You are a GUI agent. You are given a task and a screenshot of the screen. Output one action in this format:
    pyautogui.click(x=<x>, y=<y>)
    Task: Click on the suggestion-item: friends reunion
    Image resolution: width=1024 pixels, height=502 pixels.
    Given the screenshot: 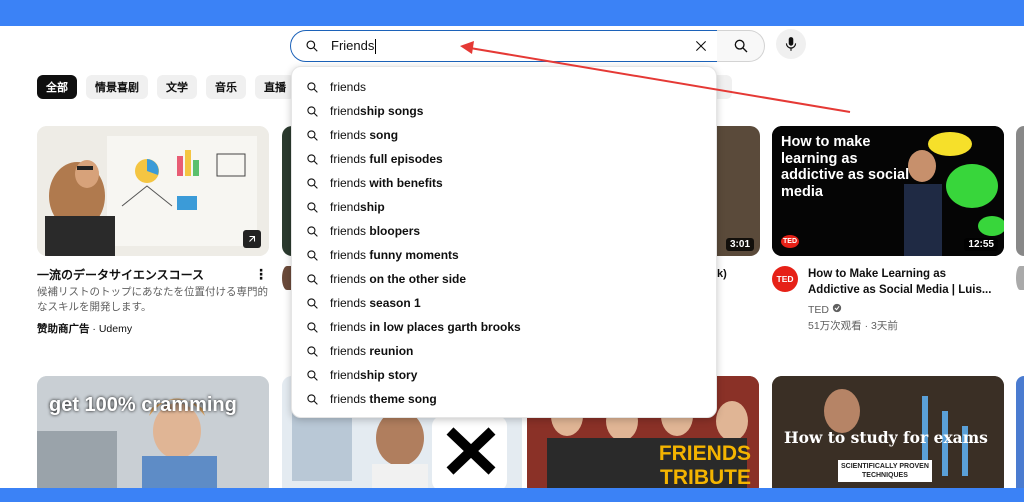 What is the action you would take?
    pyautogui.click(x=504, y=351)
    